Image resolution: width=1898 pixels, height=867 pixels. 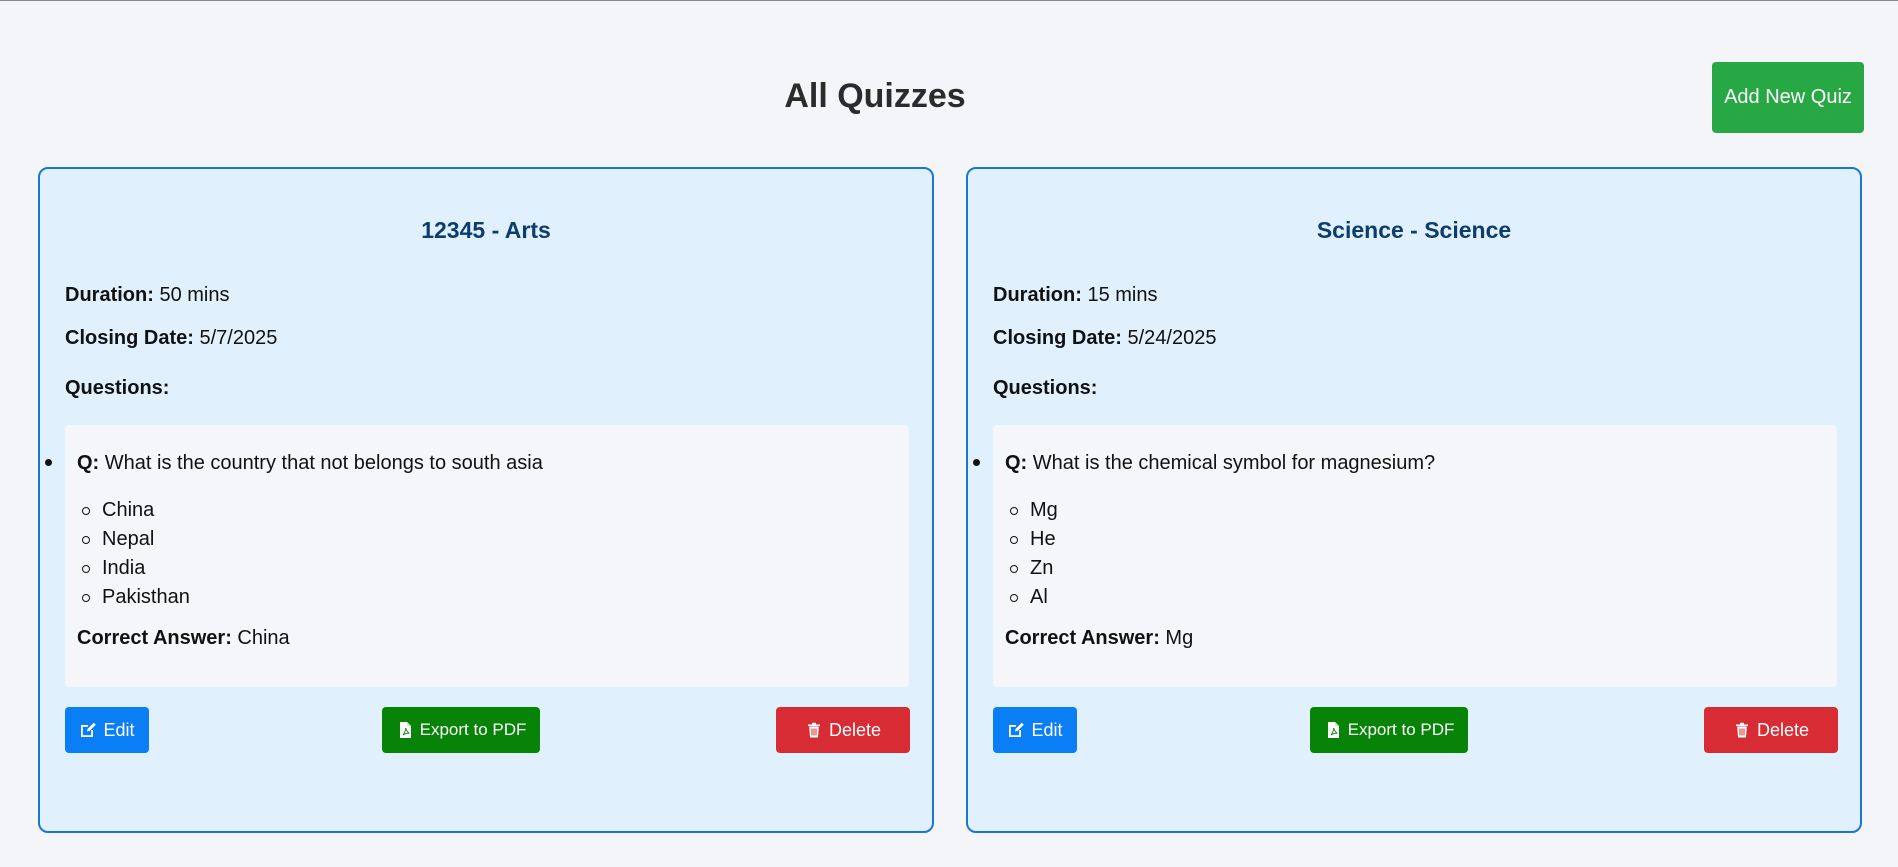 I want to click on closing-date-value: 5/7/2025, so click(x=238, y=338).